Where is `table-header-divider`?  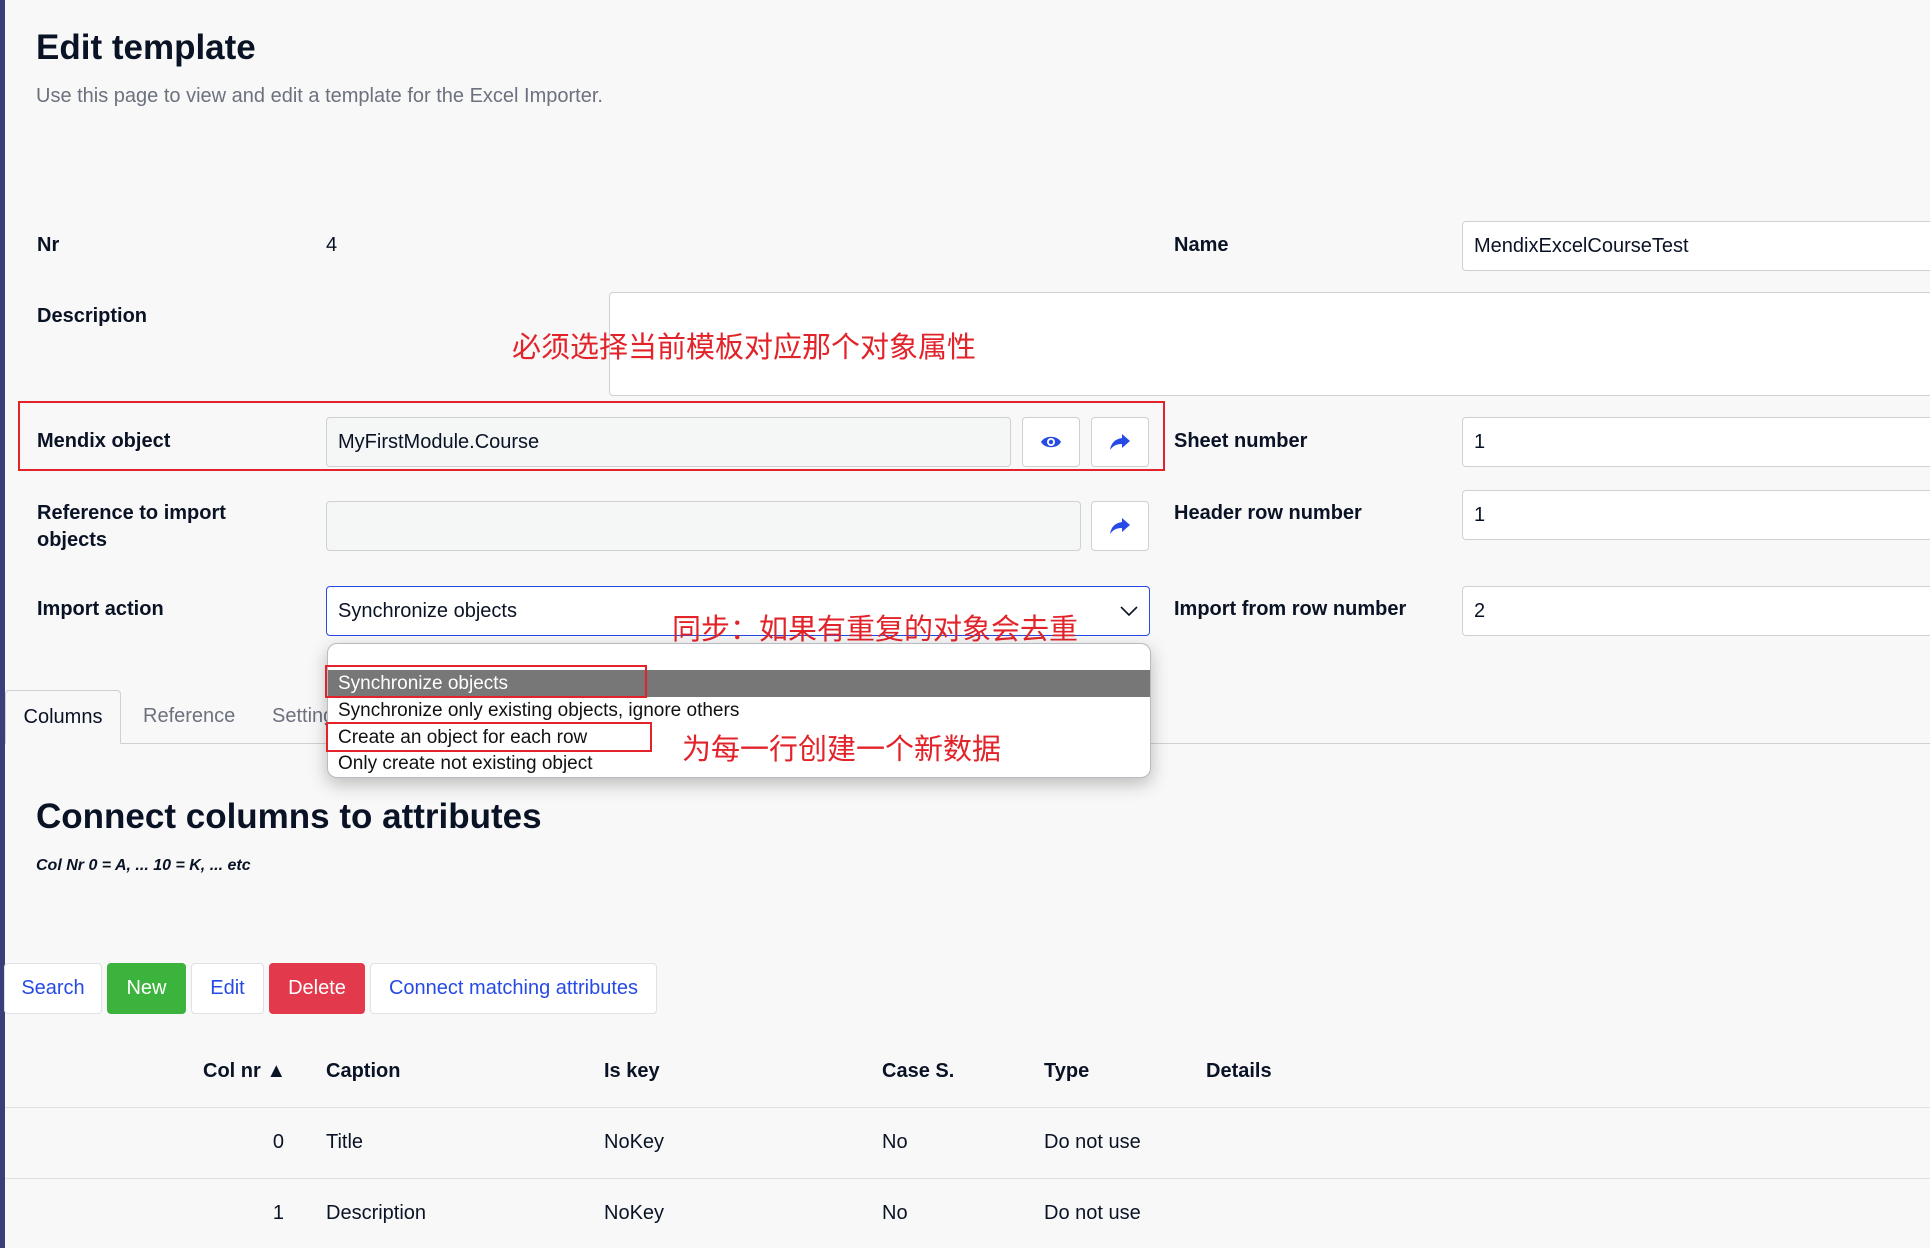 table-header-divider is located at coordinates (967, 1107).